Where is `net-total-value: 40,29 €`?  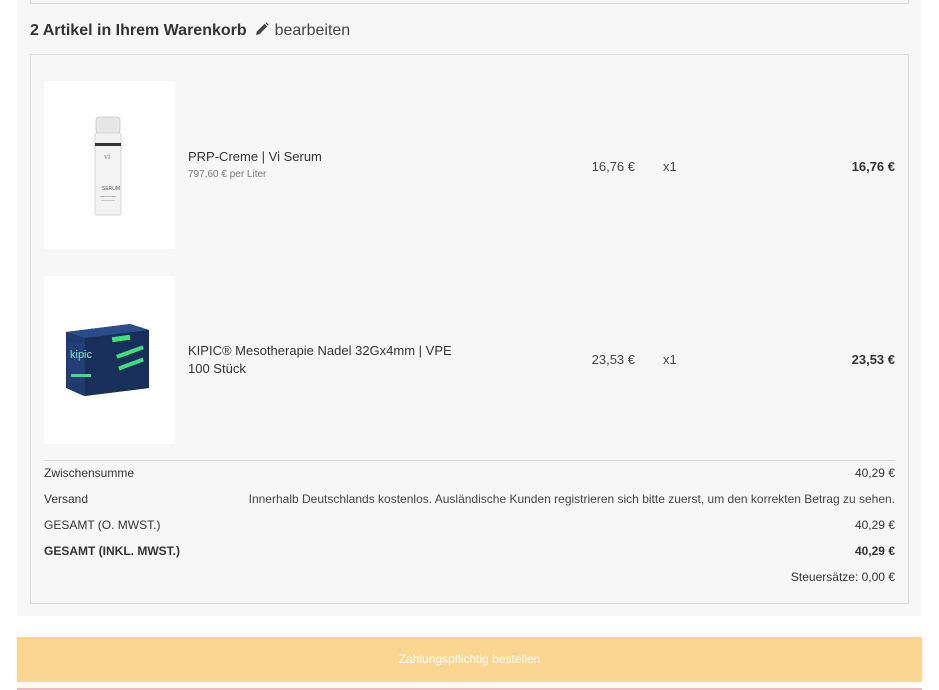 net-total-value: 40,29 € is located at coordinates (874, 525).